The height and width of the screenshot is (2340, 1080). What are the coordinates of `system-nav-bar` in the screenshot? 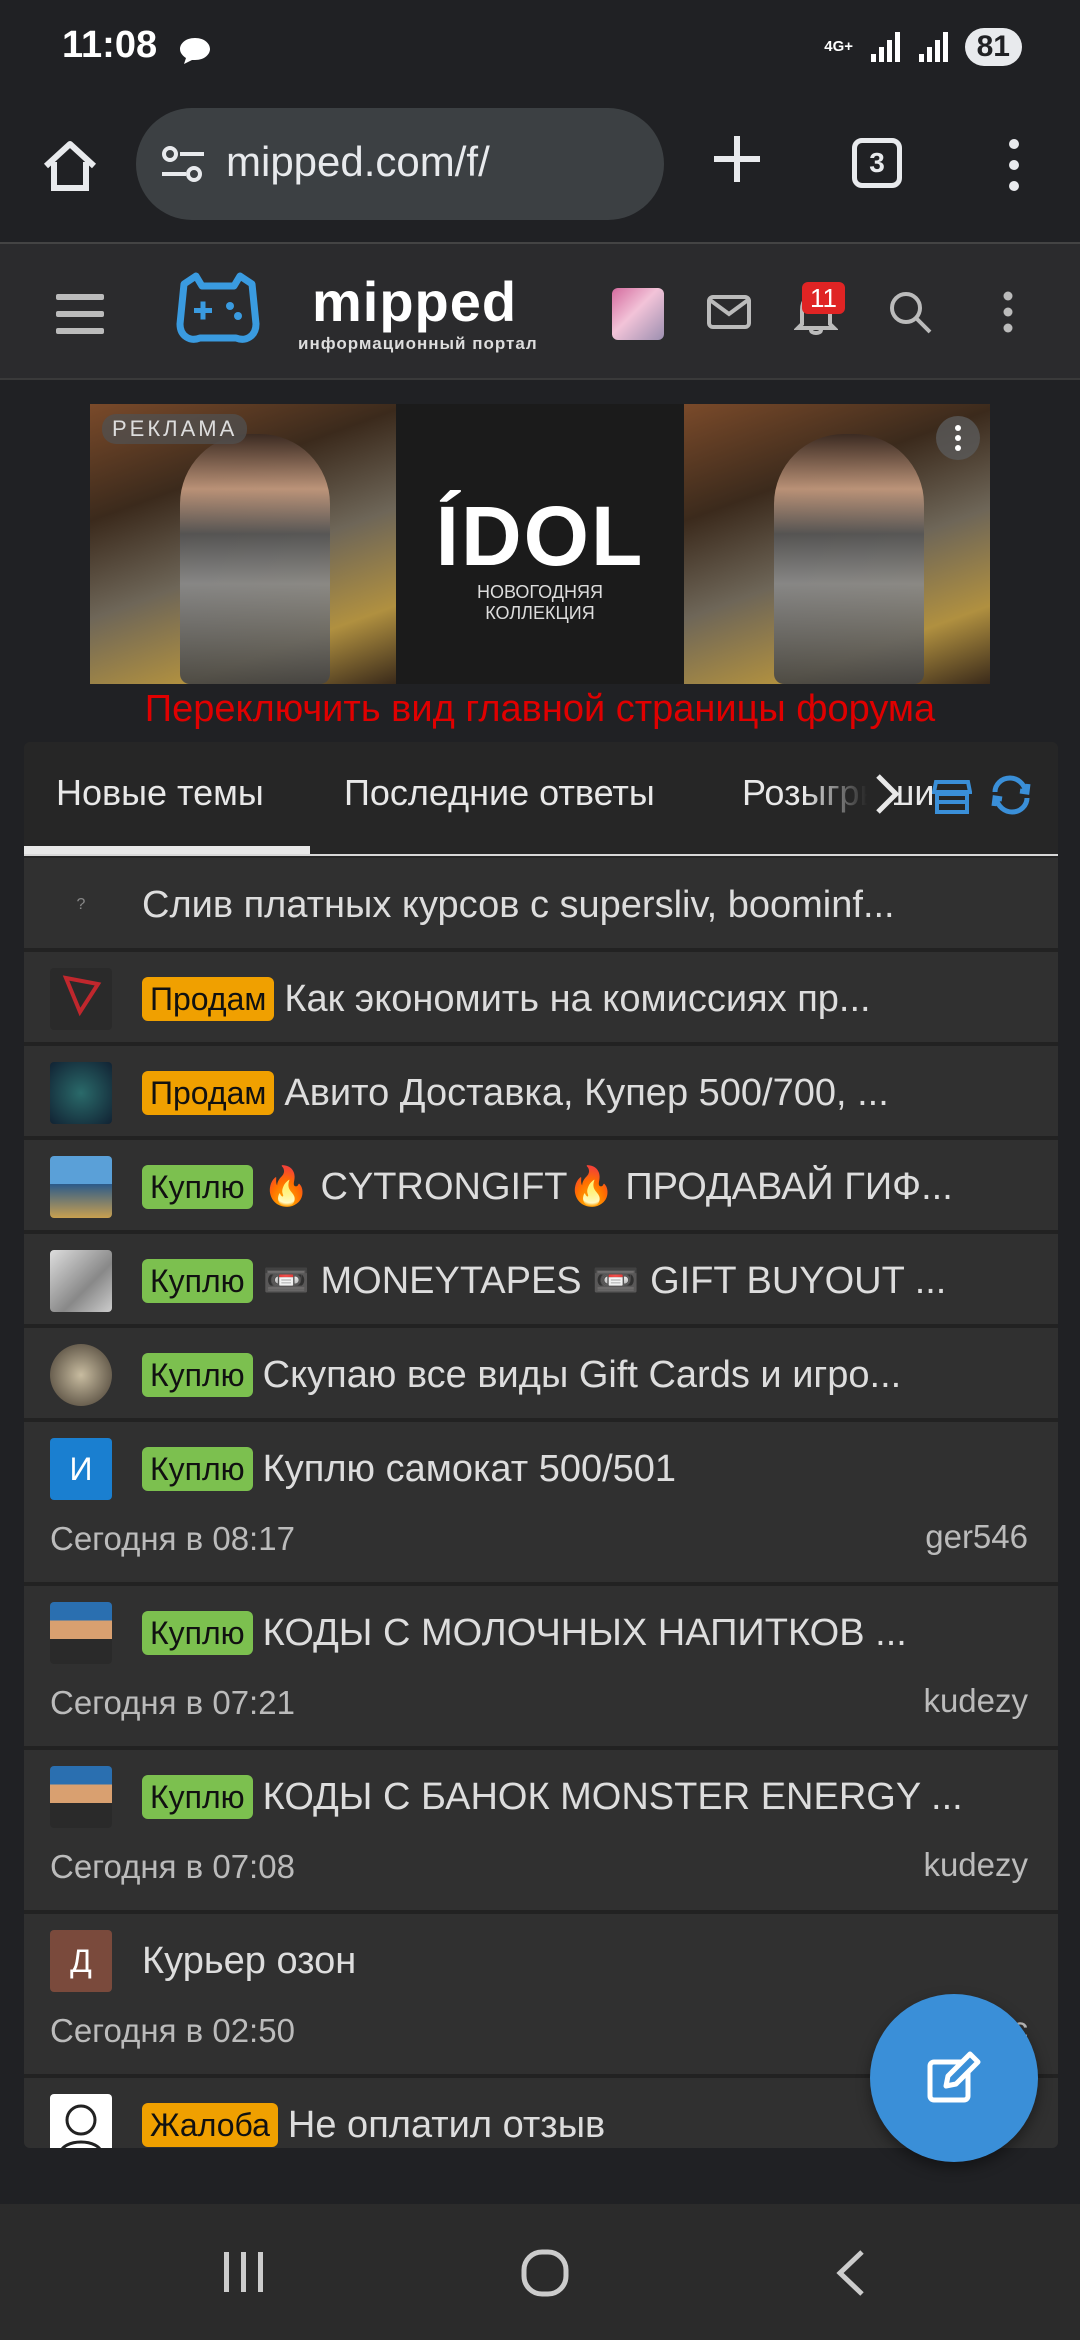 It's located at (540, 2272).